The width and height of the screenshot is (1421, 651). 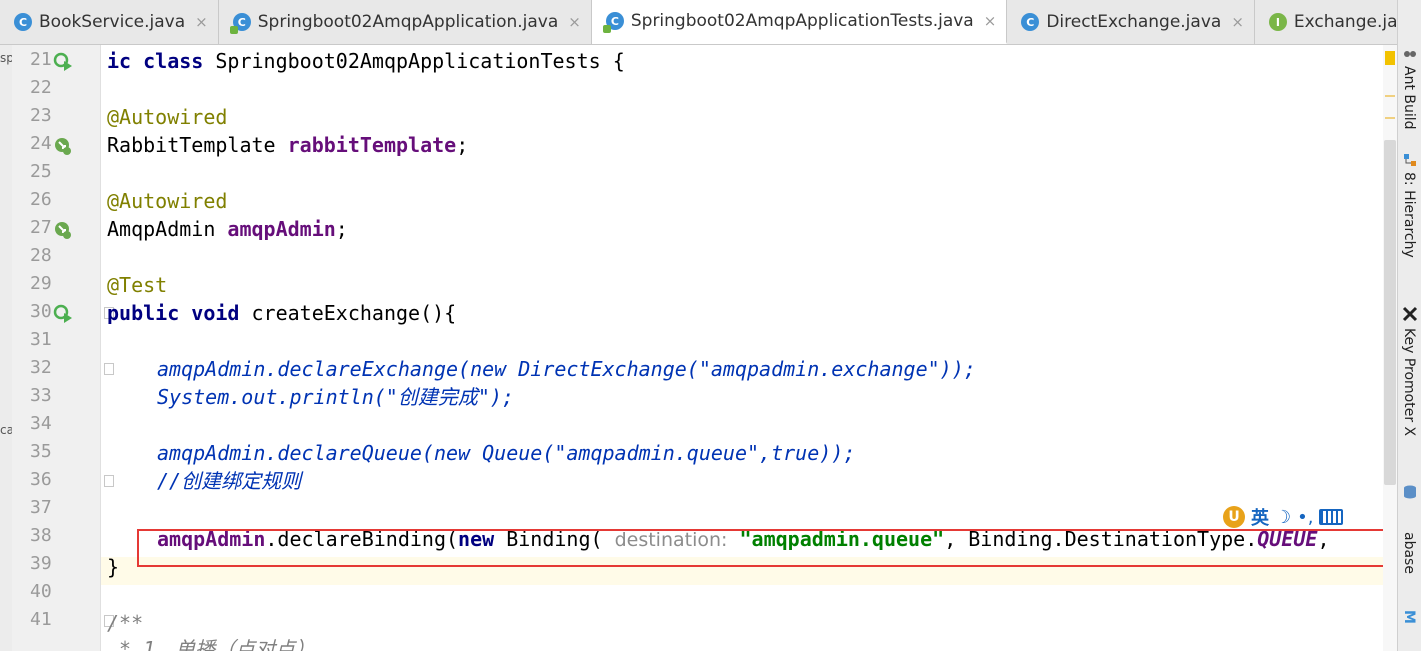 I want to click on current-line-highlight, so click(x=742, y=571).